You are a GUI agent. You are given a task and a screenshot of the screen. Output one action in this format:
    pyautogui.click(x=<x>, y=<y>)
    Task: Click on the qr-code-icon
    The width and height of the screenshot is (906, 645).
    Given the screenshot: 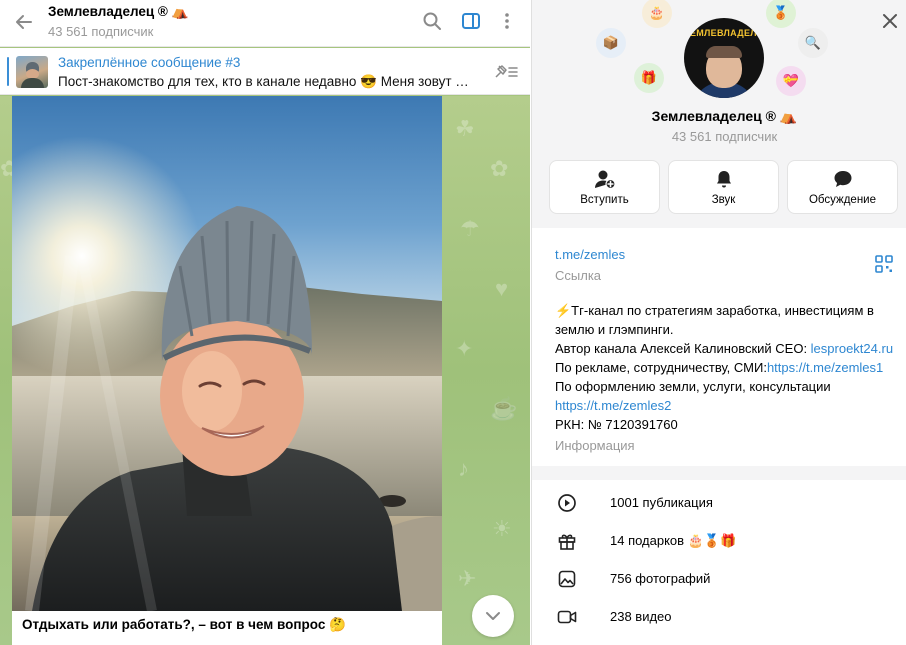 What is the action you would take?
    pyautogui.click(x=884, y=264)
    